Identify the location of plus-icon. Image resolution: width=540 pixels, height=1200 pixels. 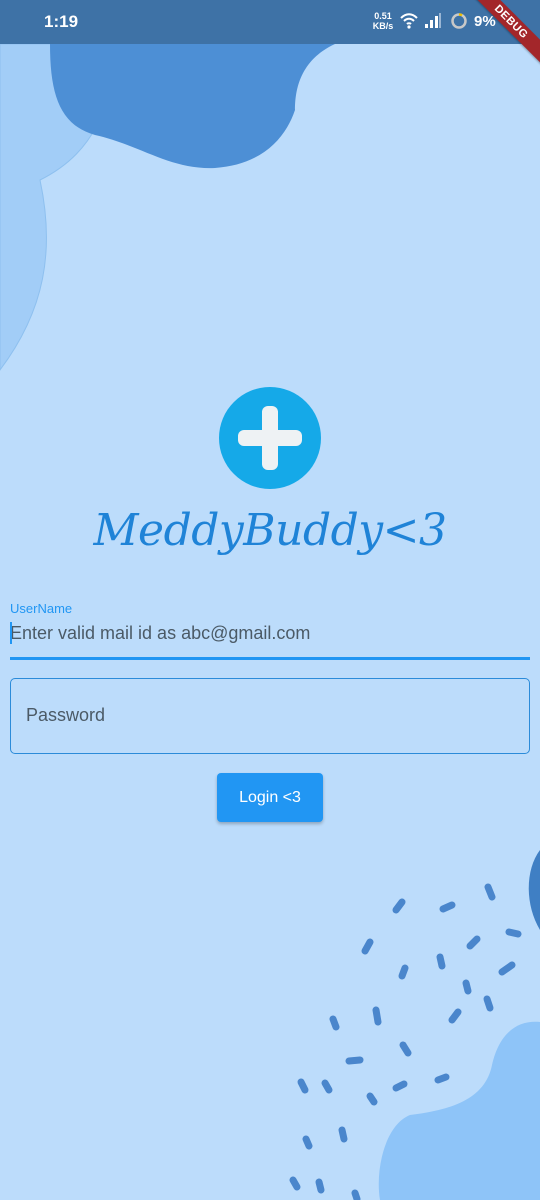
(270, 438).